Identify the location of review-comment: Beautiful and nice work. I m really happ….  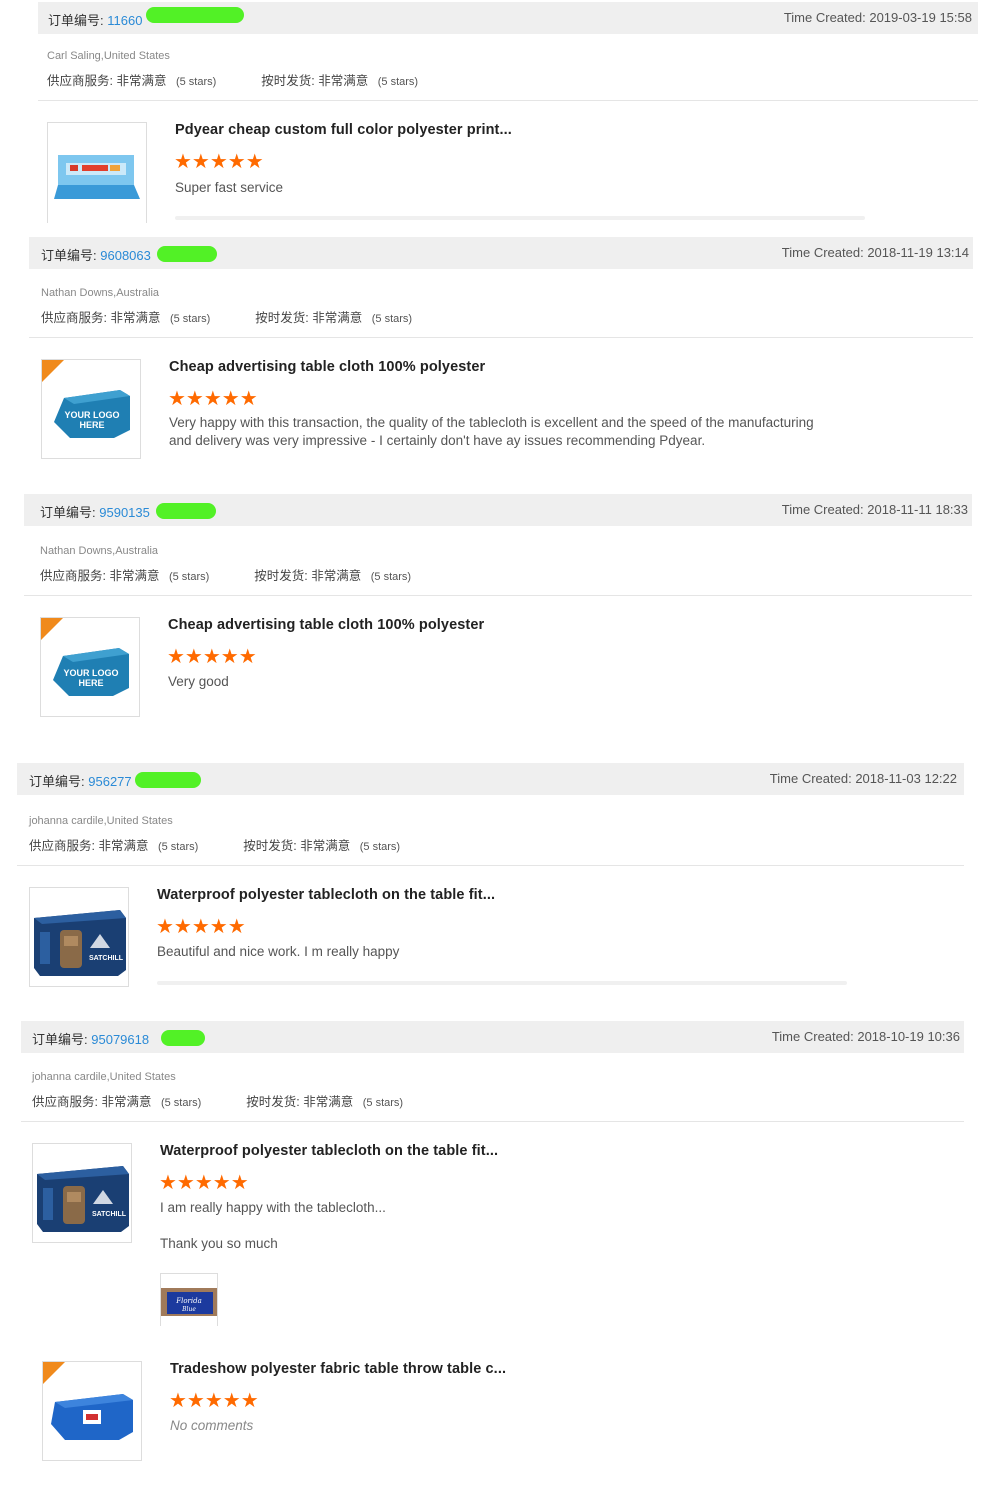
(278, 951).